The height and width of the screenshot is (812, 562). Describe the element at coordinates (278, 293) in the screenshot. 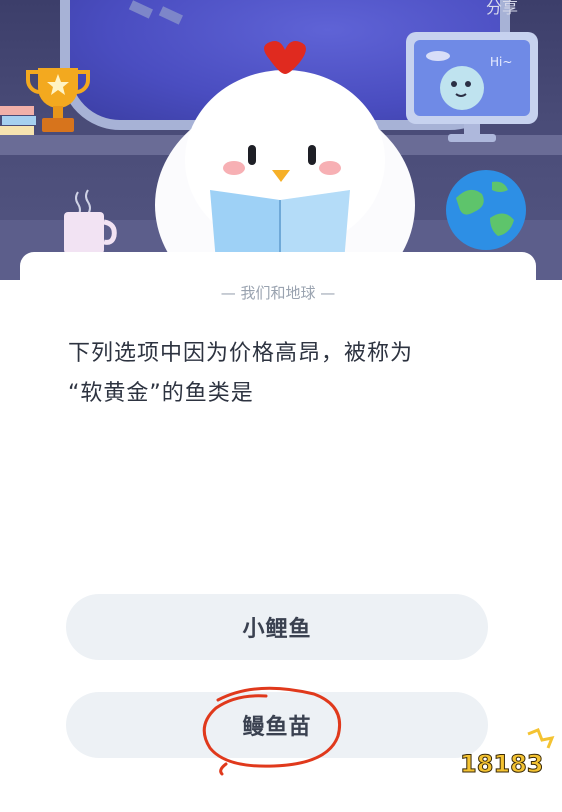

I see `quiz-category: — 我们和地球 —` at that location.